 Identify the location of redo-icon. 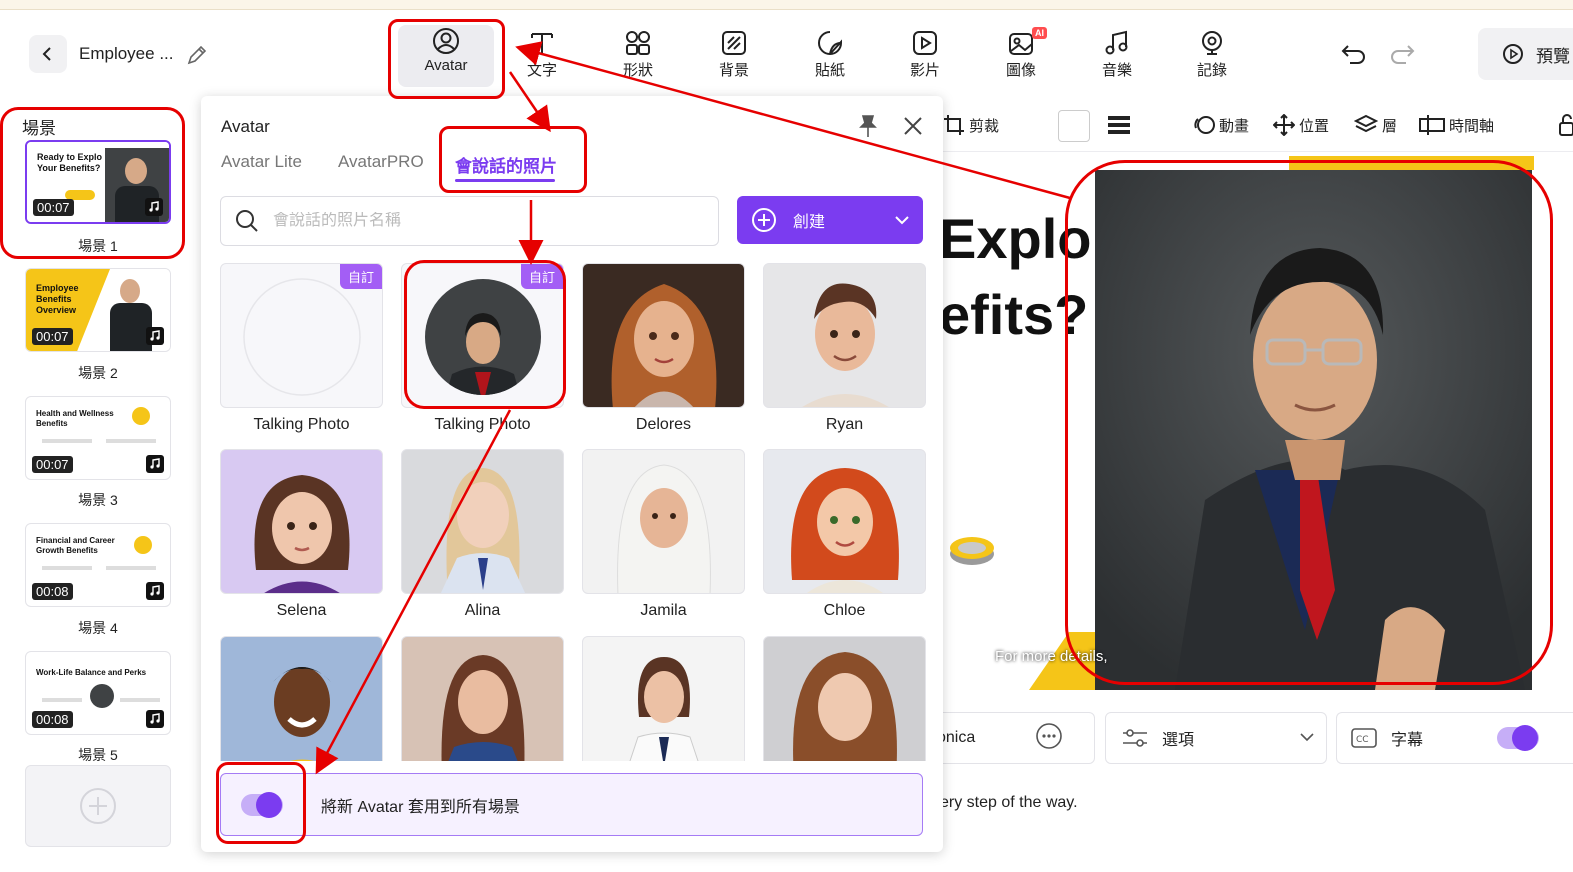
(1402, 56).